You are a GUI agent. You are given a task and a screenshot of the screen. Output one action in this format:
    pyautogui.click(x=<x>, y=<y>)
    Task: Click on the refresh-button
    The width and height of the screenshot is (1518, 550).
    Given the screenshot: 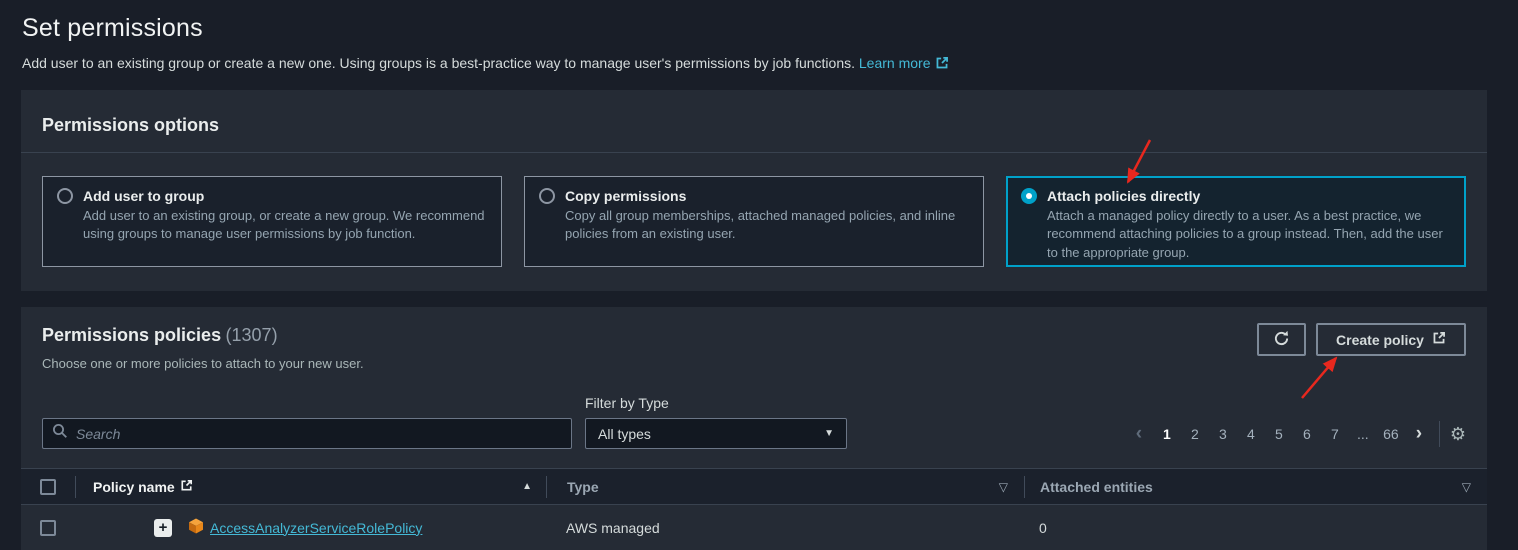 What is the action you would take?
    pyautogui.click(x=1281, y=339)
    